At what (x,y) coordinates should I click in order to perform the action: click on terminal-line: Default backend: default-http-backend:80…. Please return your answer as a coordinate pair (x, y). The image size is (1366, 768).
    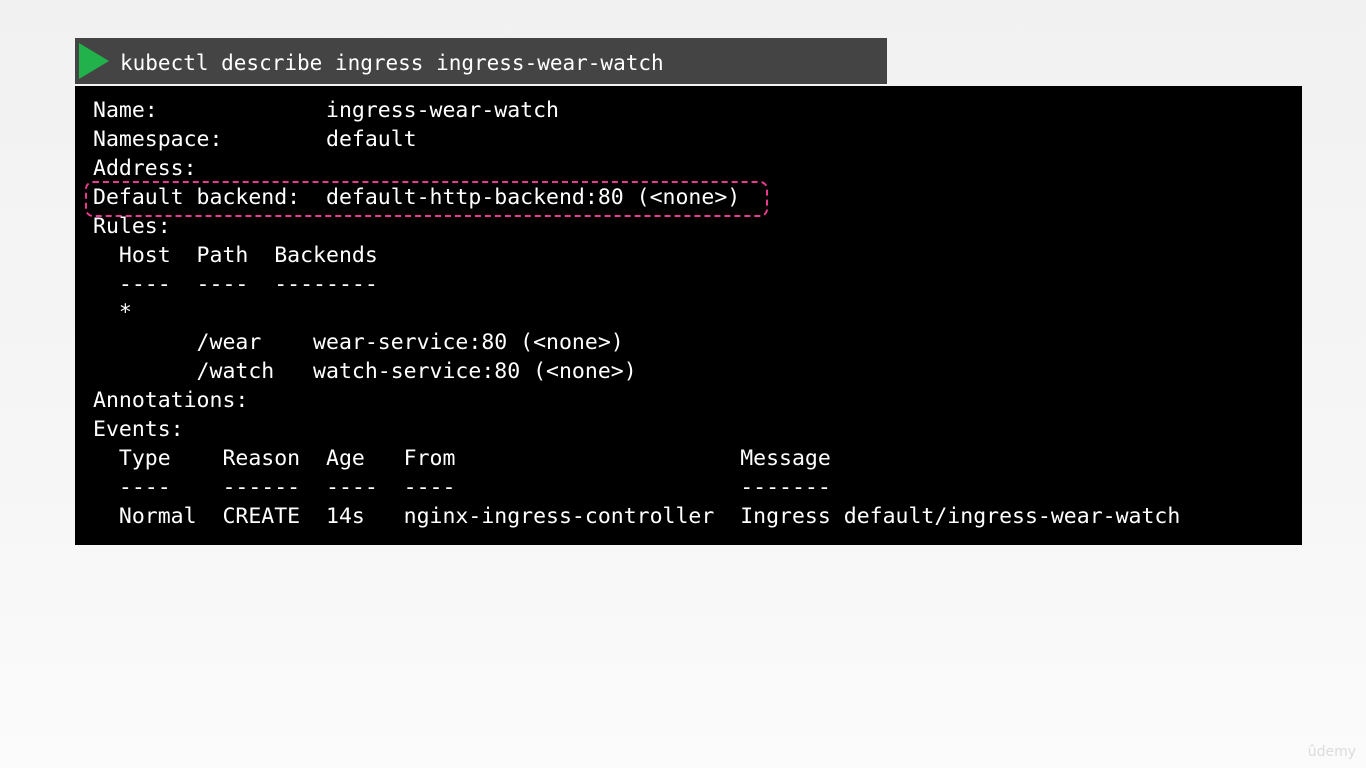
    Looking at the image, I should click on (417, 197).